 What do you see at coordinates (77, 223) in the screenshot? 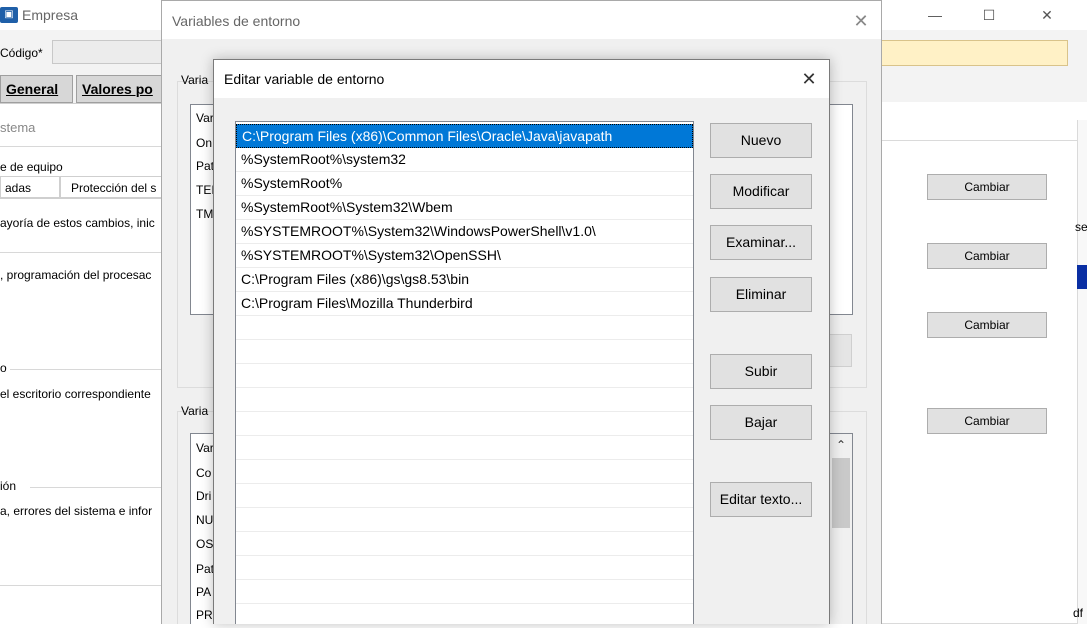
I see `performance-text: ayoría de estos cambios, inic` at bounding box center [77, 223].